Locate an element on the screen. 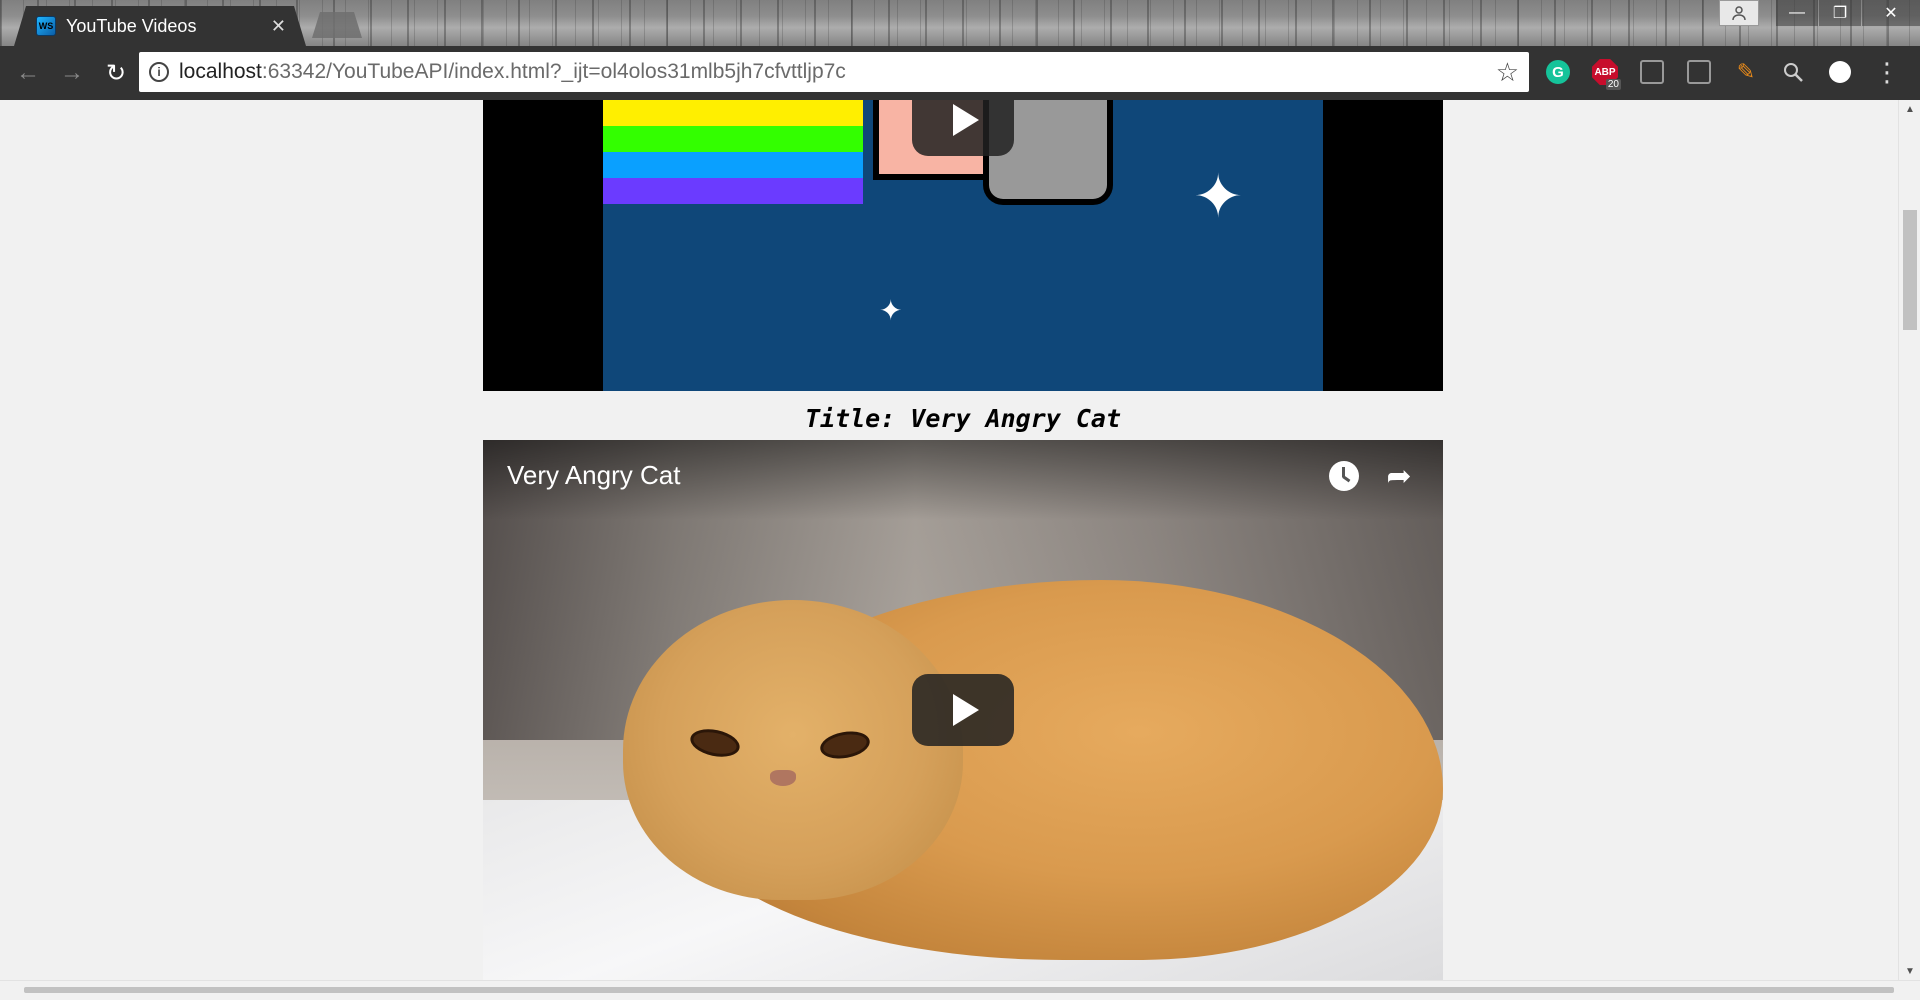 This screenshot has width=1920, height=1000. glasses-extension is located at coordinates (1699, 72).